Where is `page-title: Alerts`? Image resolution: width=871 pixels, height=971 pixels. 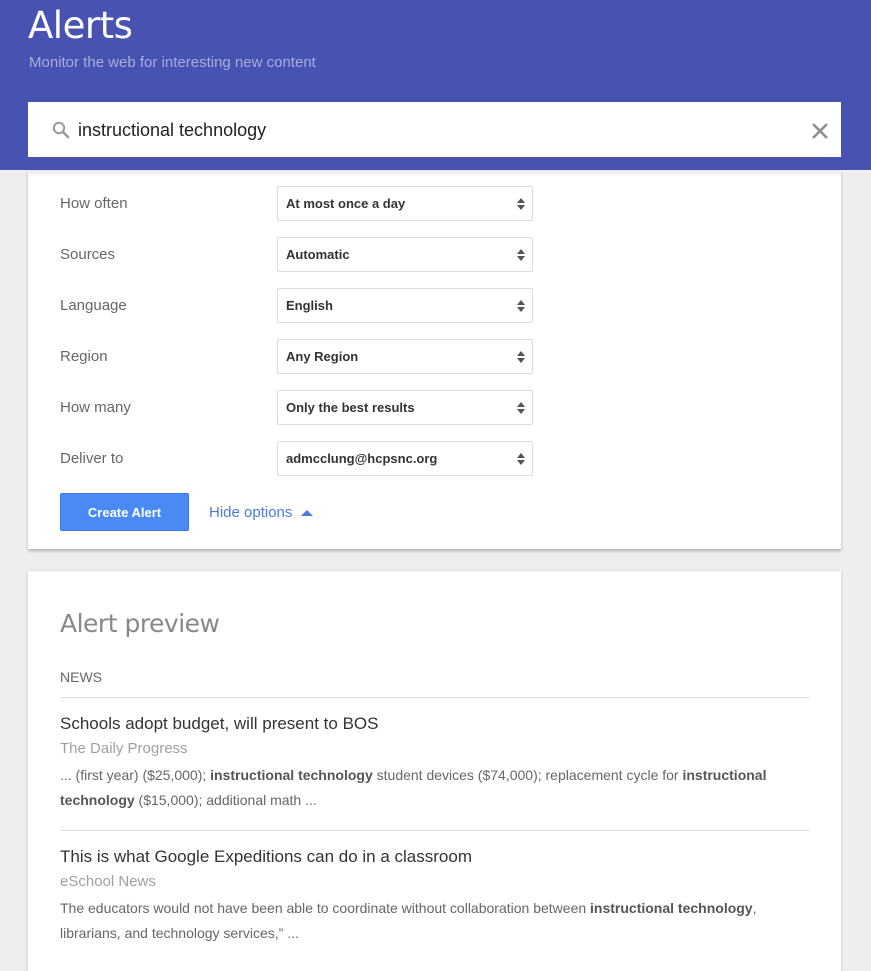 page-title: Alerts is located at coordinates (80, 25).